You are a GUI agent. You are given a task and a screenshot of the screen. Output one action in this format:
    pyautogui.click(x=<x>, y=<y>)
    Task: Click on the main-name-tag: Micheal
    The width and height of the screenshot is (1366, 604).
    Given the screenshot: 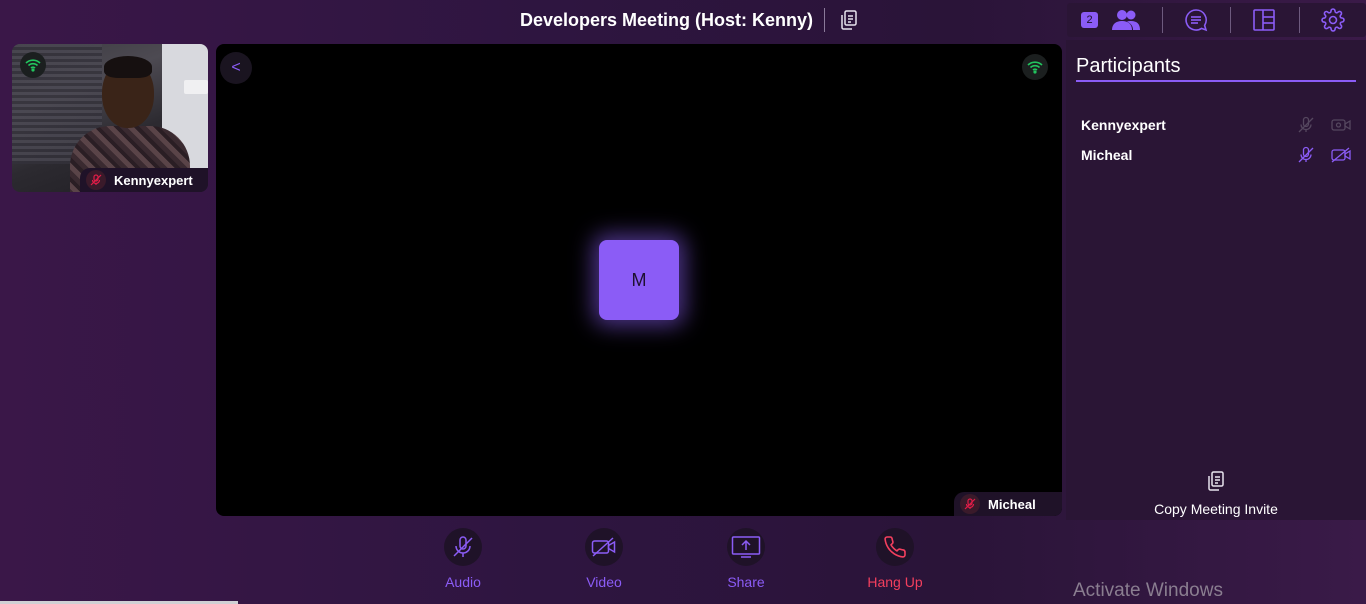 What is the action you would take?
    pyautogui.click(x=1008, y=504)
    